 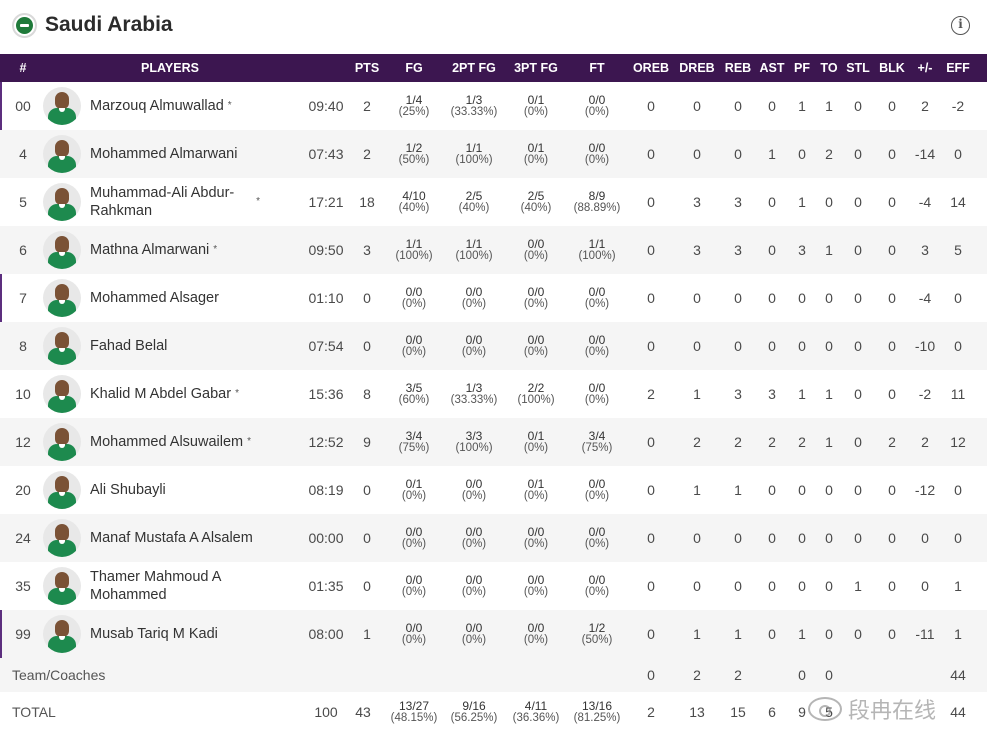 What do you see at coordinates (128, 490) in the screenshot?
I see `player-name-text: Ali Shubayli` at bounding box center [128, 490].